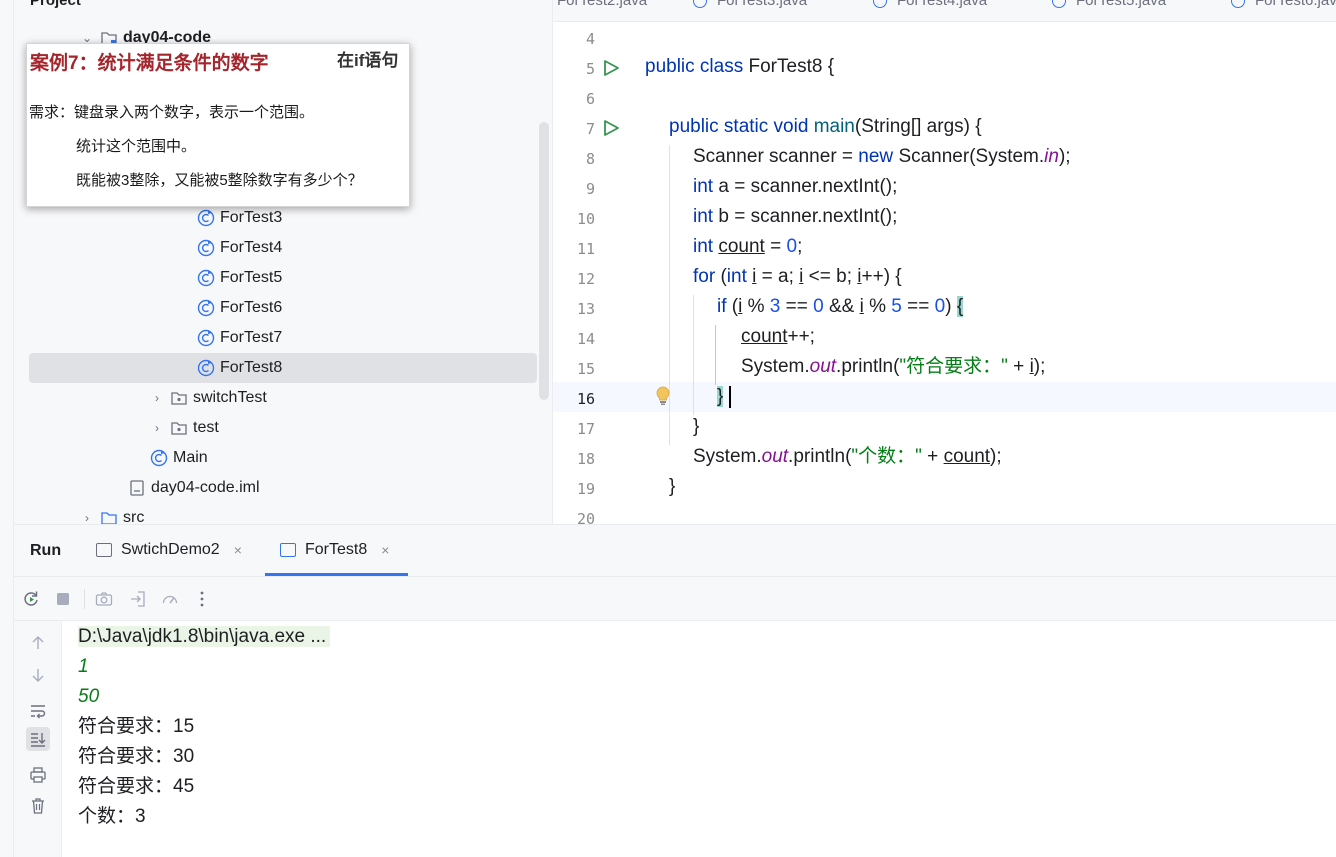 The width and height of the screenshot is (1336, 857). What do you see at coordinates (179, 398) in the screenshot?
I see `package-icon` at bounding box center [179, 398].